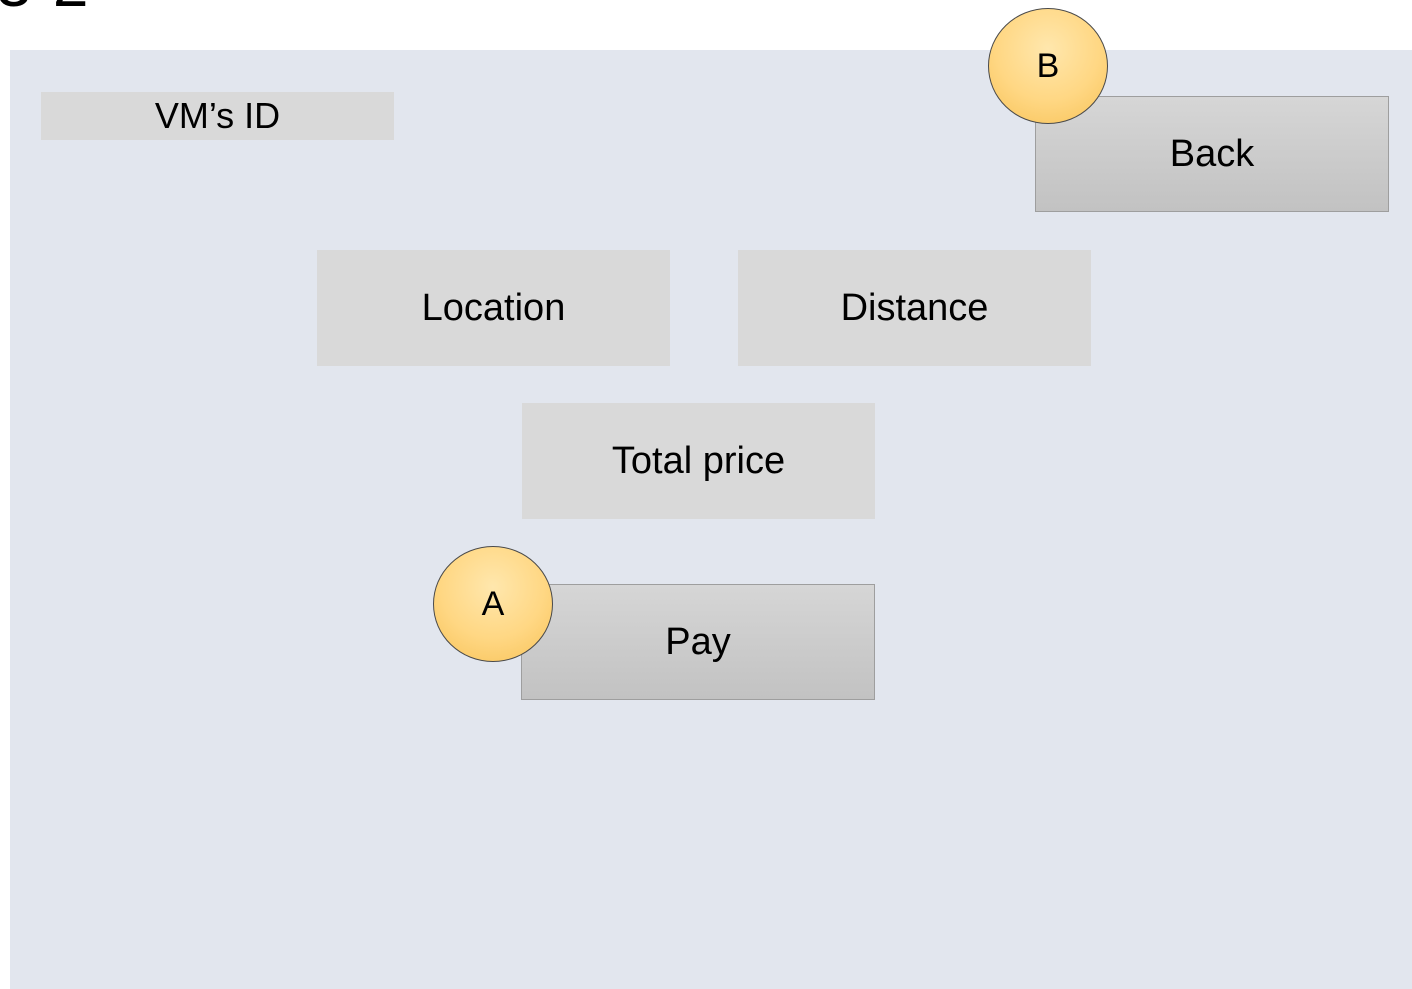  I want to click on annotation-marker-b: B, so click(1048, 66).